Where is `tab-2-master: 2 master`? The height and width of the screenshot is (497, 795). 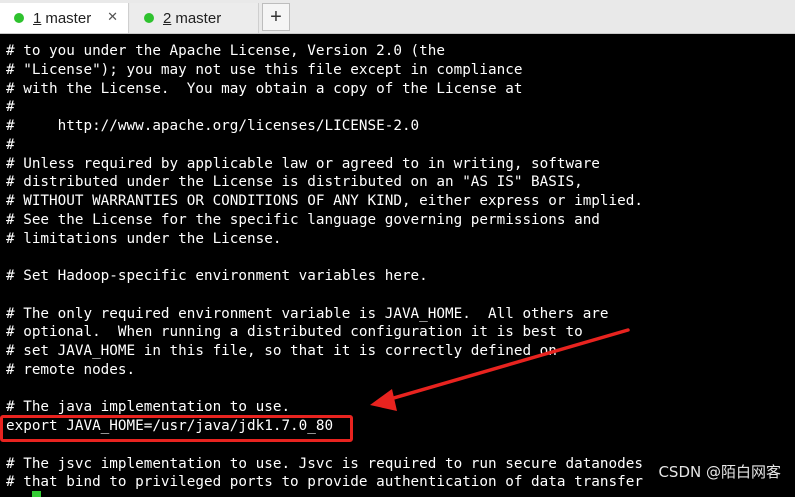 tab-2-master: 2 master is located at coordinates (194, 18).